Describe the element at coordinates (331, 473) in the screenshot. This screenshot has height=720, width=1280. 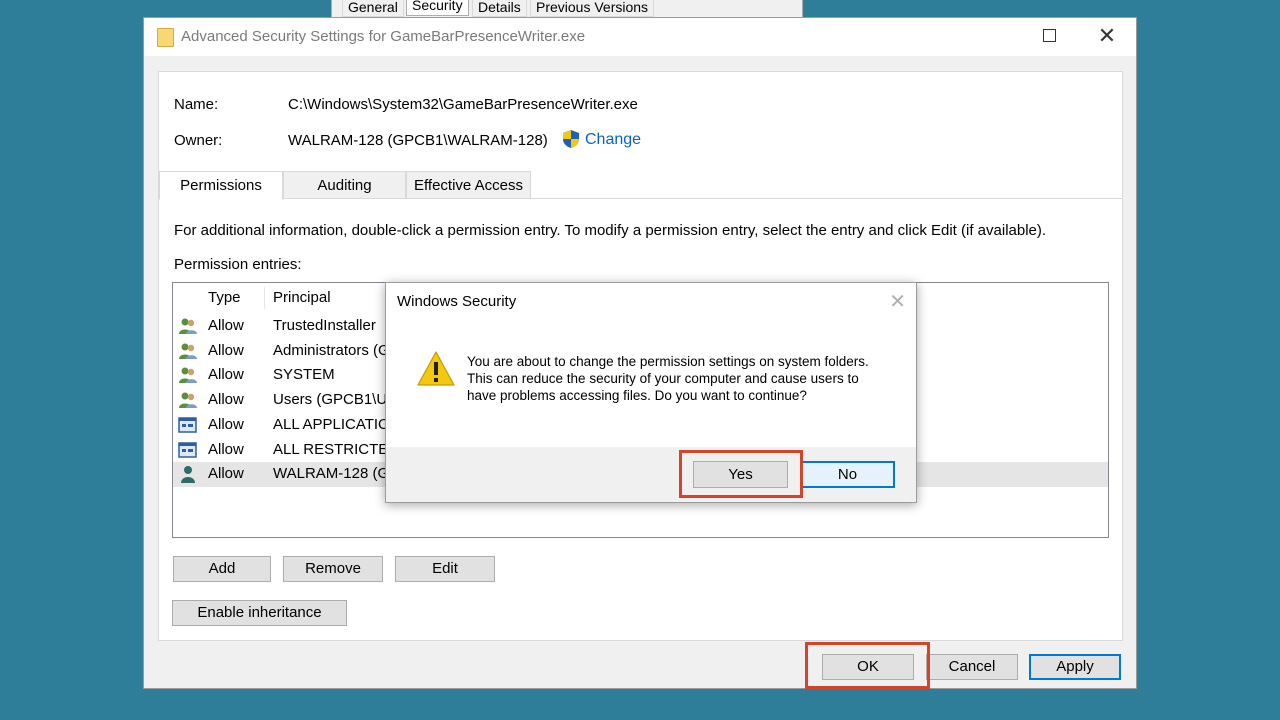
I see `entry-principal: WALRAM-128 (G` at that location.